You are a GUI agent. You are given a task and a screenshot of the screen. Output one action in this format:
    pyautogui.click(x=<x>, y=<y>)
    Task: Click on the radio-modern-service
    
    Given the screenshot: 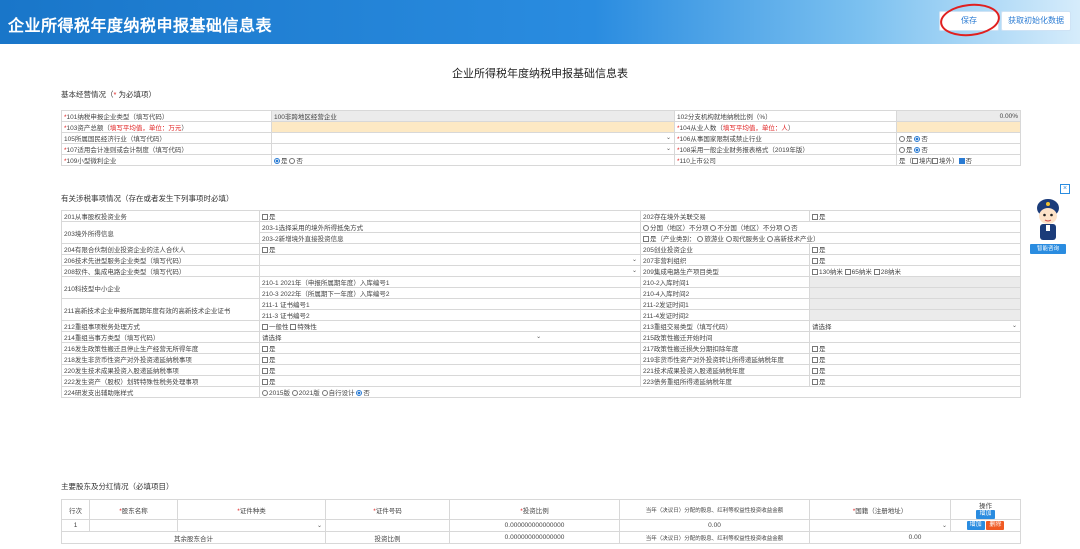 What is the action you would take?
    pyautogui.click(x=728, y=239)
    